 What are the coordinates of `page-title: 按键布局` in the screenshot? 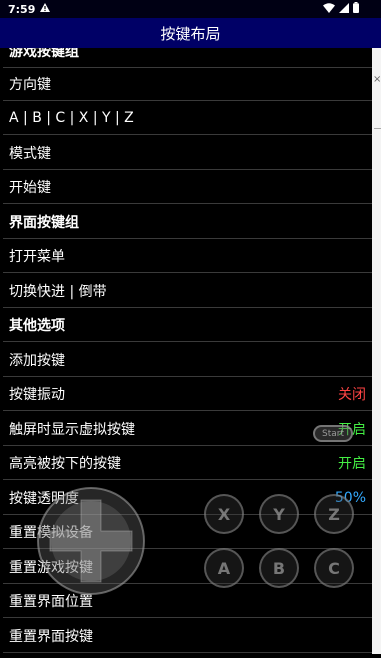 It's located at (190, 33).